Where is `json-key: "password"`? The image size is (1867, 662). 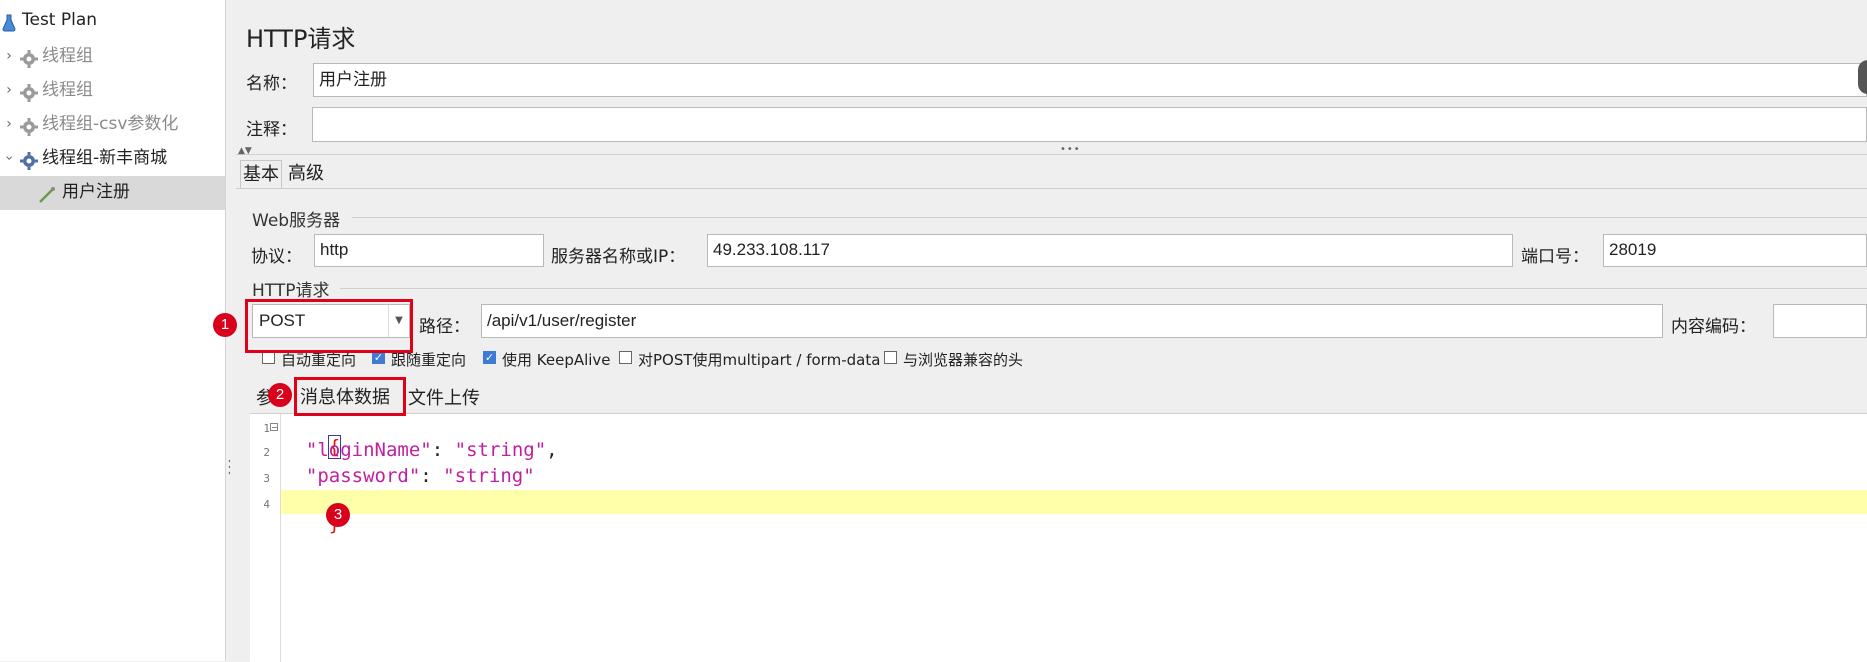 json-key: "password" is located at coordinates (363, 476).